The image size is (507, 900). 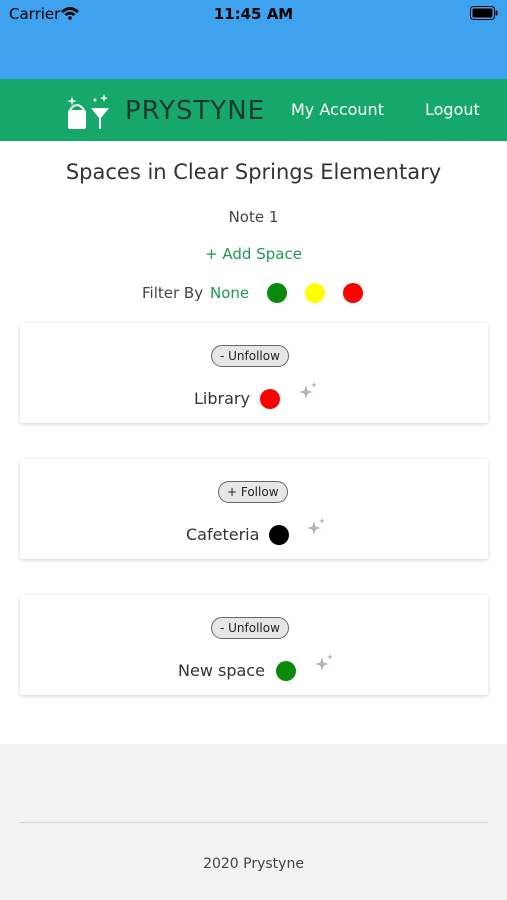 I want to click on page-title: Spaces in Clear Springs Elementary, so click(x=253, y=172).